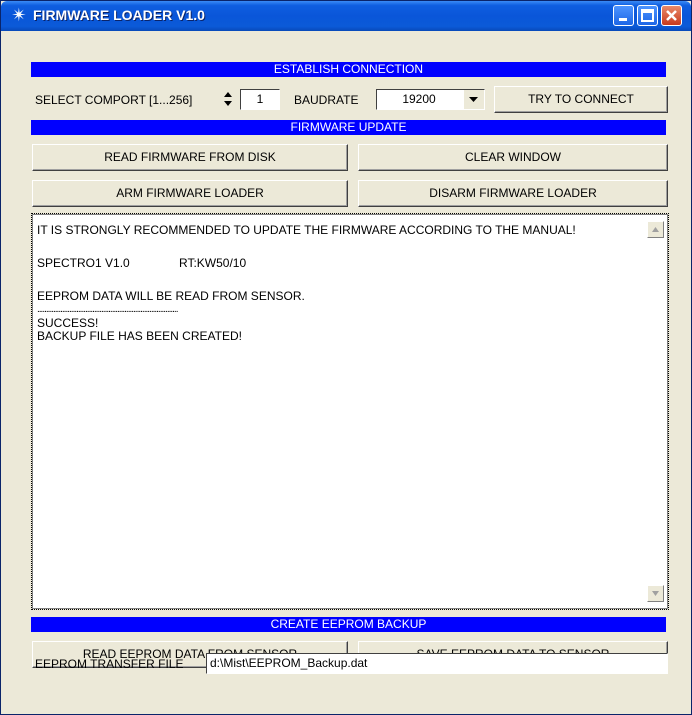 The width and height of the screenshot is (692, 715). What do you see at coordinates (623, 19) in the screenshot?
I see `minimize-icon` at bounding box center [623, 19].